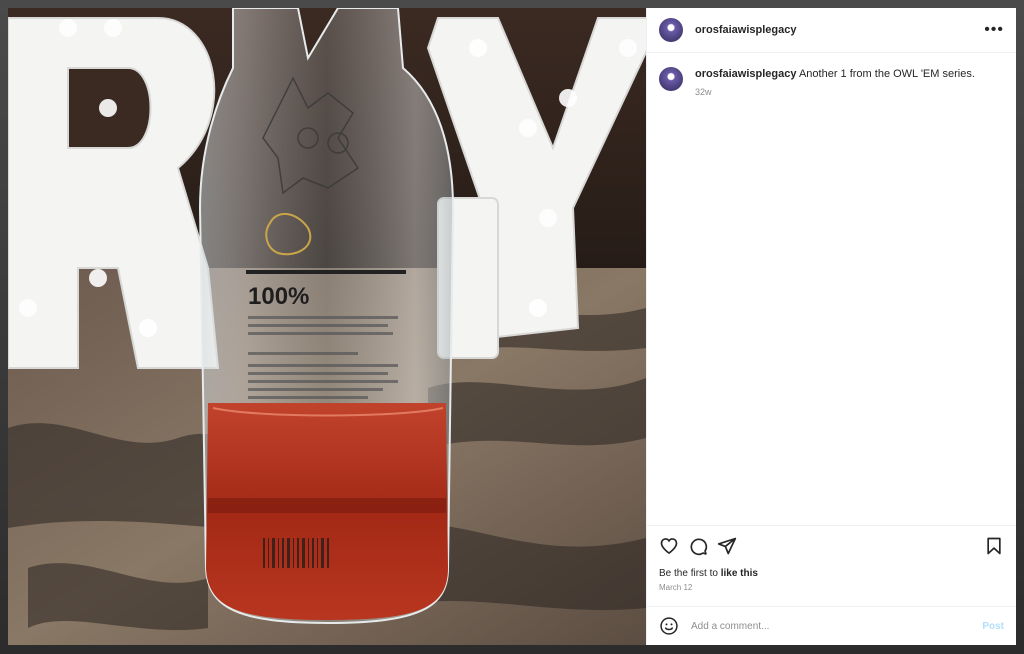 This screenshot has width=1024, height=654. I want to click on emoji-icon, so click(669, 626).